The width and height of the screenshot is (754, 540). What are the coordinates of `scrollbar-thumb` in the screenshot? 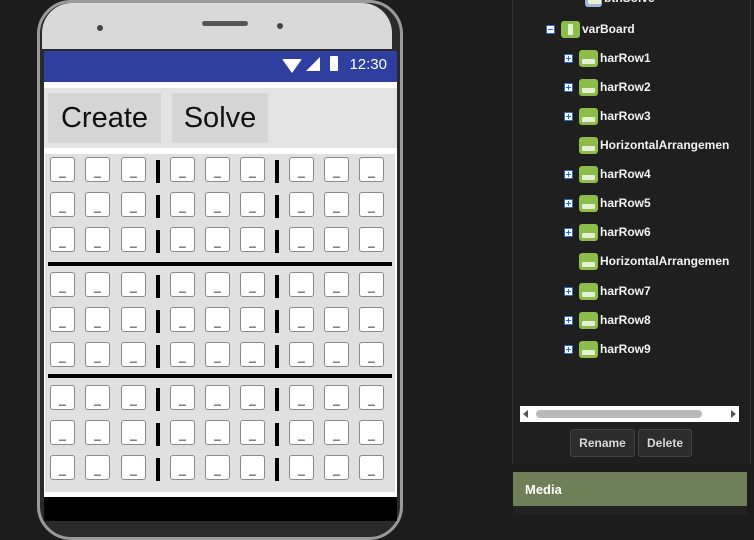 It's located at (619, 414).